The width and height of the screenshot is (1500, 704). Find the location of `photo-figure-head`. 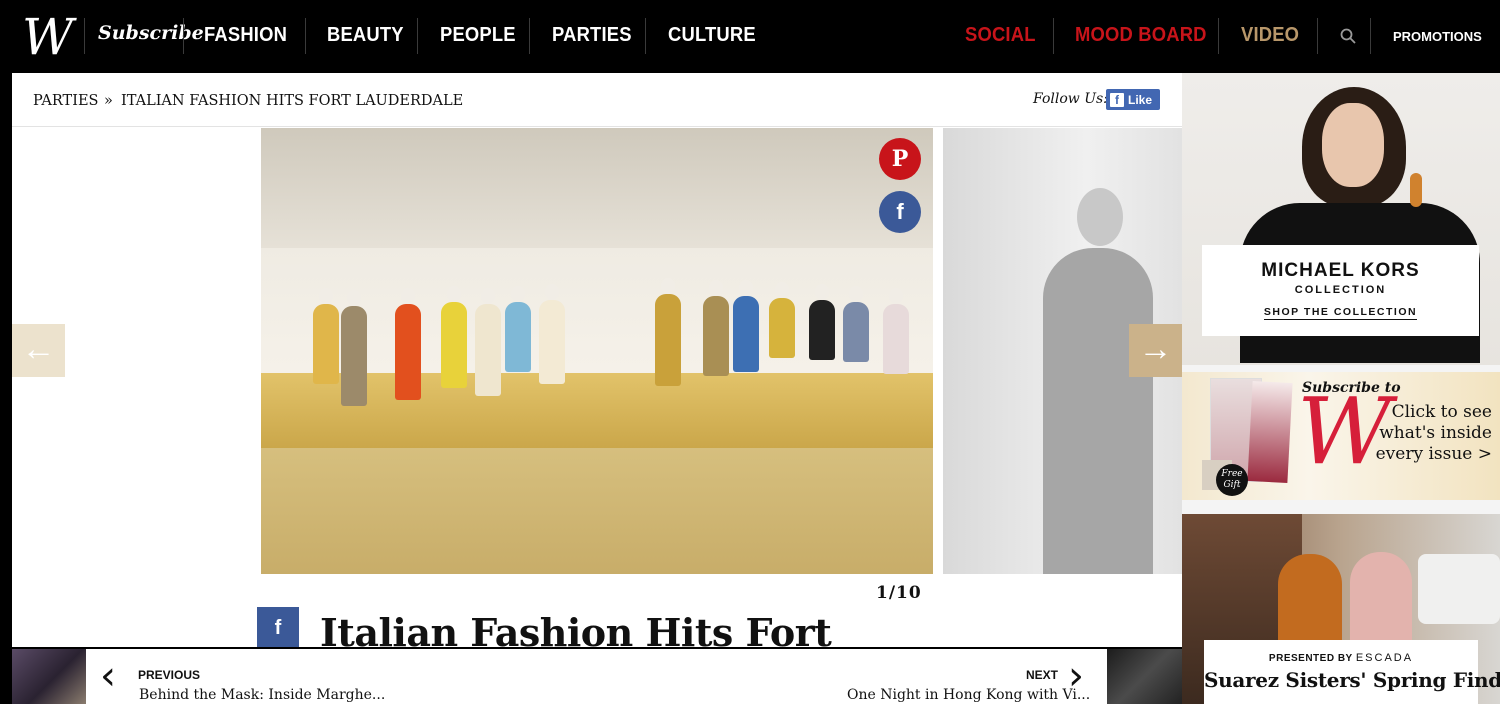

photo-figure-head is located at coordinates (1100, 217).